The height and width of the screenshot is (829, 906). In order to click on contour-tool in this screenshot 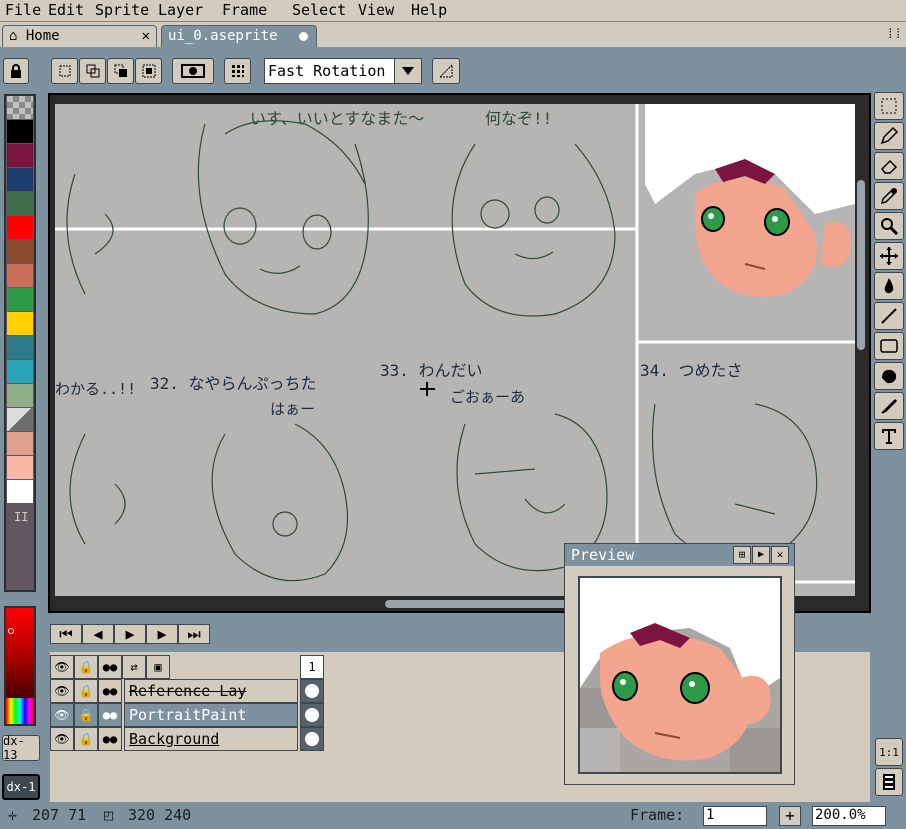, I will do `click(889, 376)`.